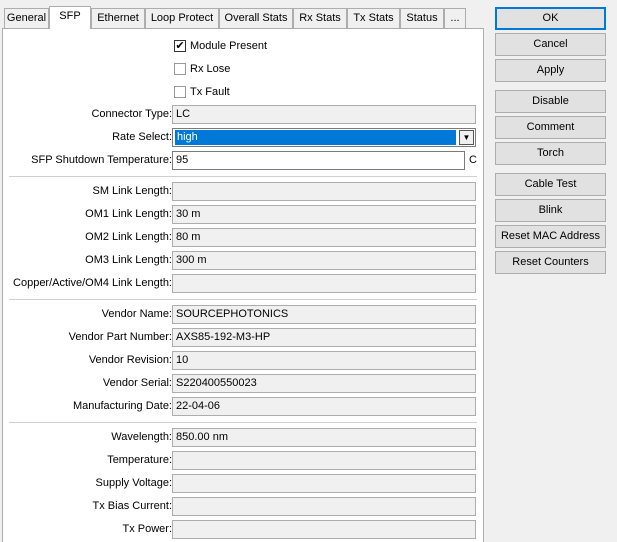 Image resolution: width=617 pixels, height=542 pixels. Describe the element at coordinates (324, 283) in the screenshot. I see `copper-link-field` at that location.